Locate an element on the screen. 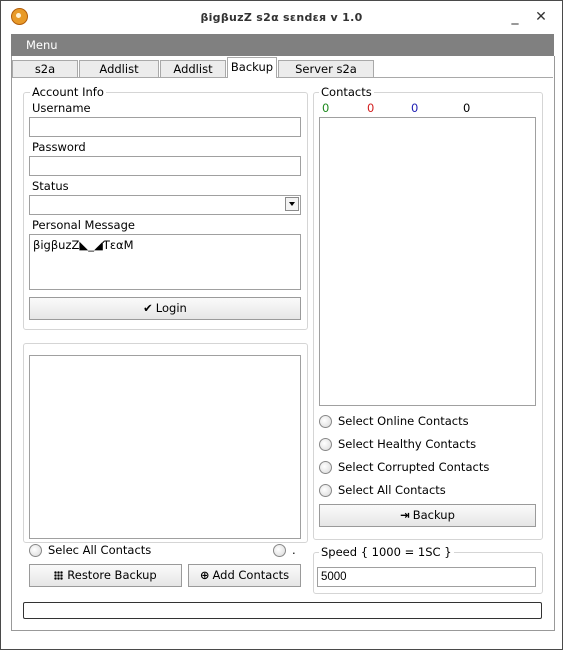 The image size is (563, 650). window-title: βigβuzZ s2α sεndεя v 1.0 is located at coordinates (281, 17).